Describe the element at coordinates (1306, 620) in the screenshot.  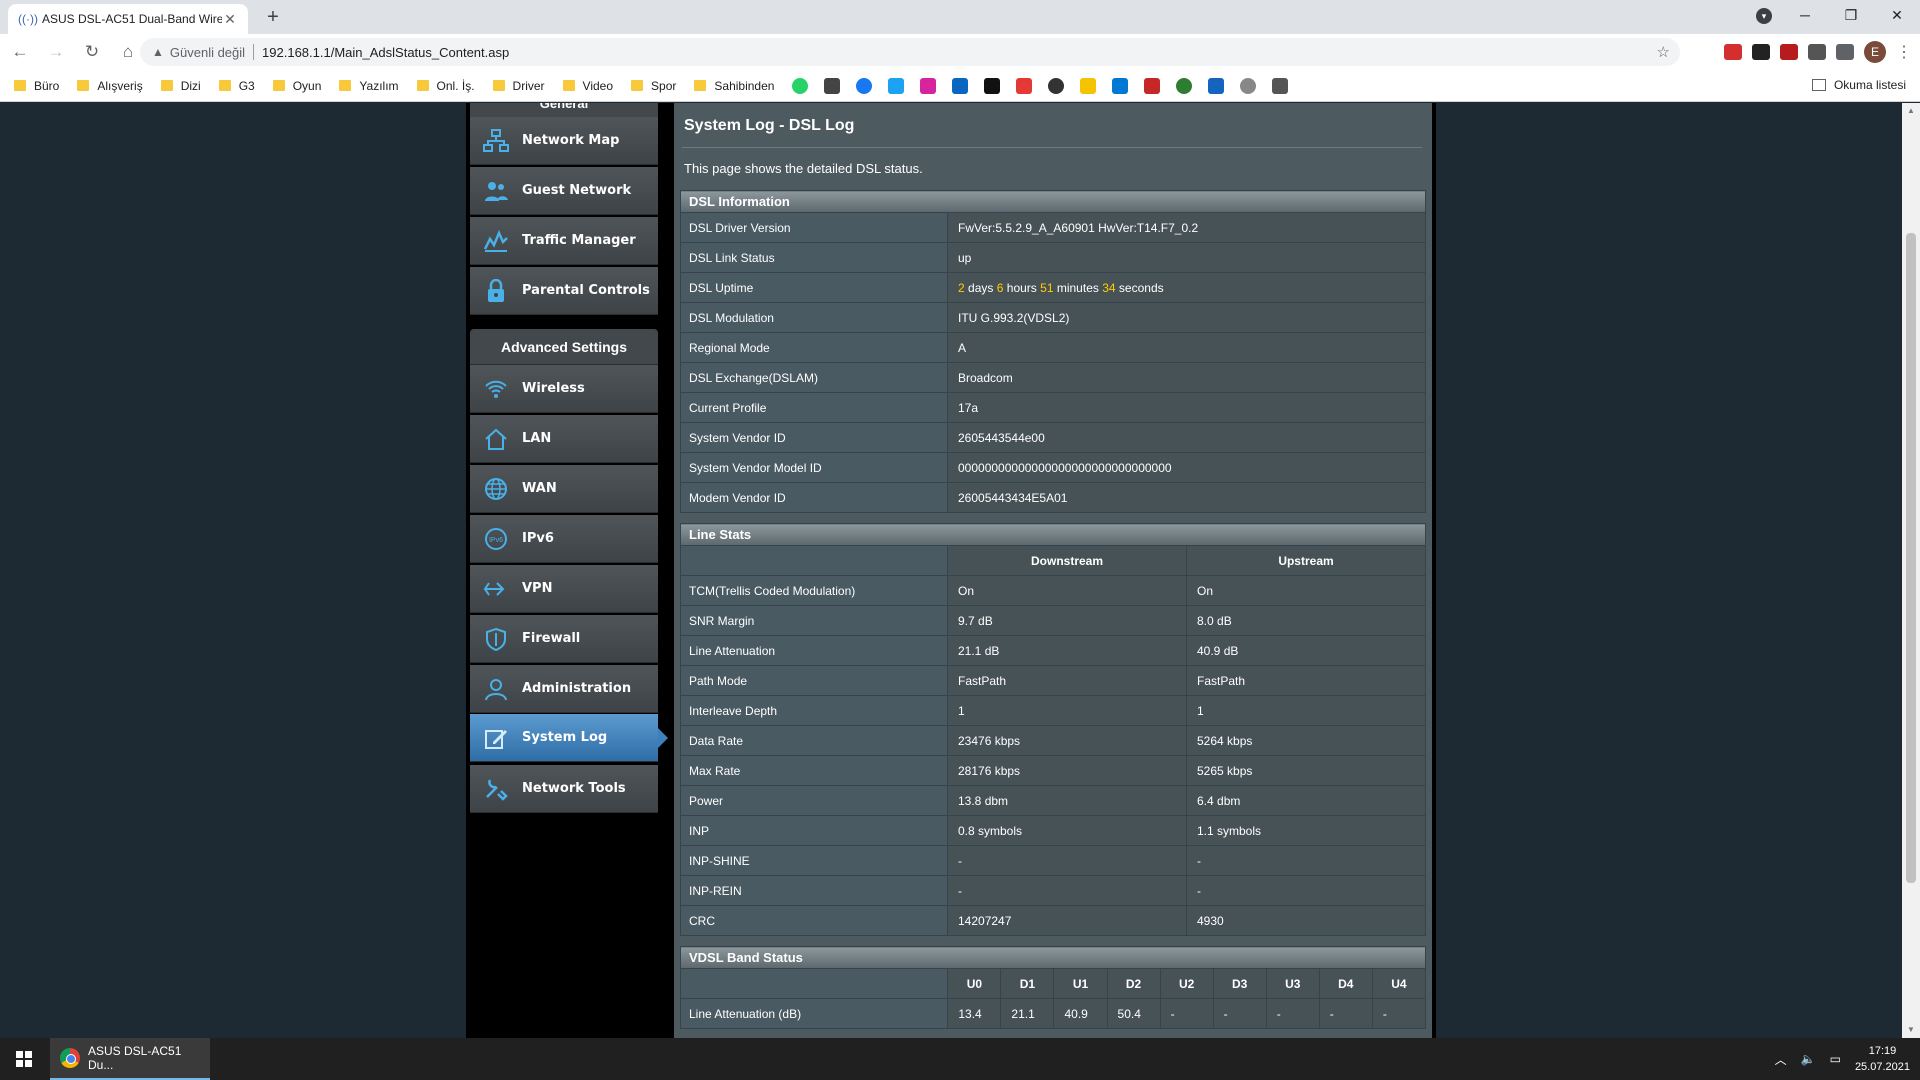
I see `upstream-value: 8.0 dB` at that location.